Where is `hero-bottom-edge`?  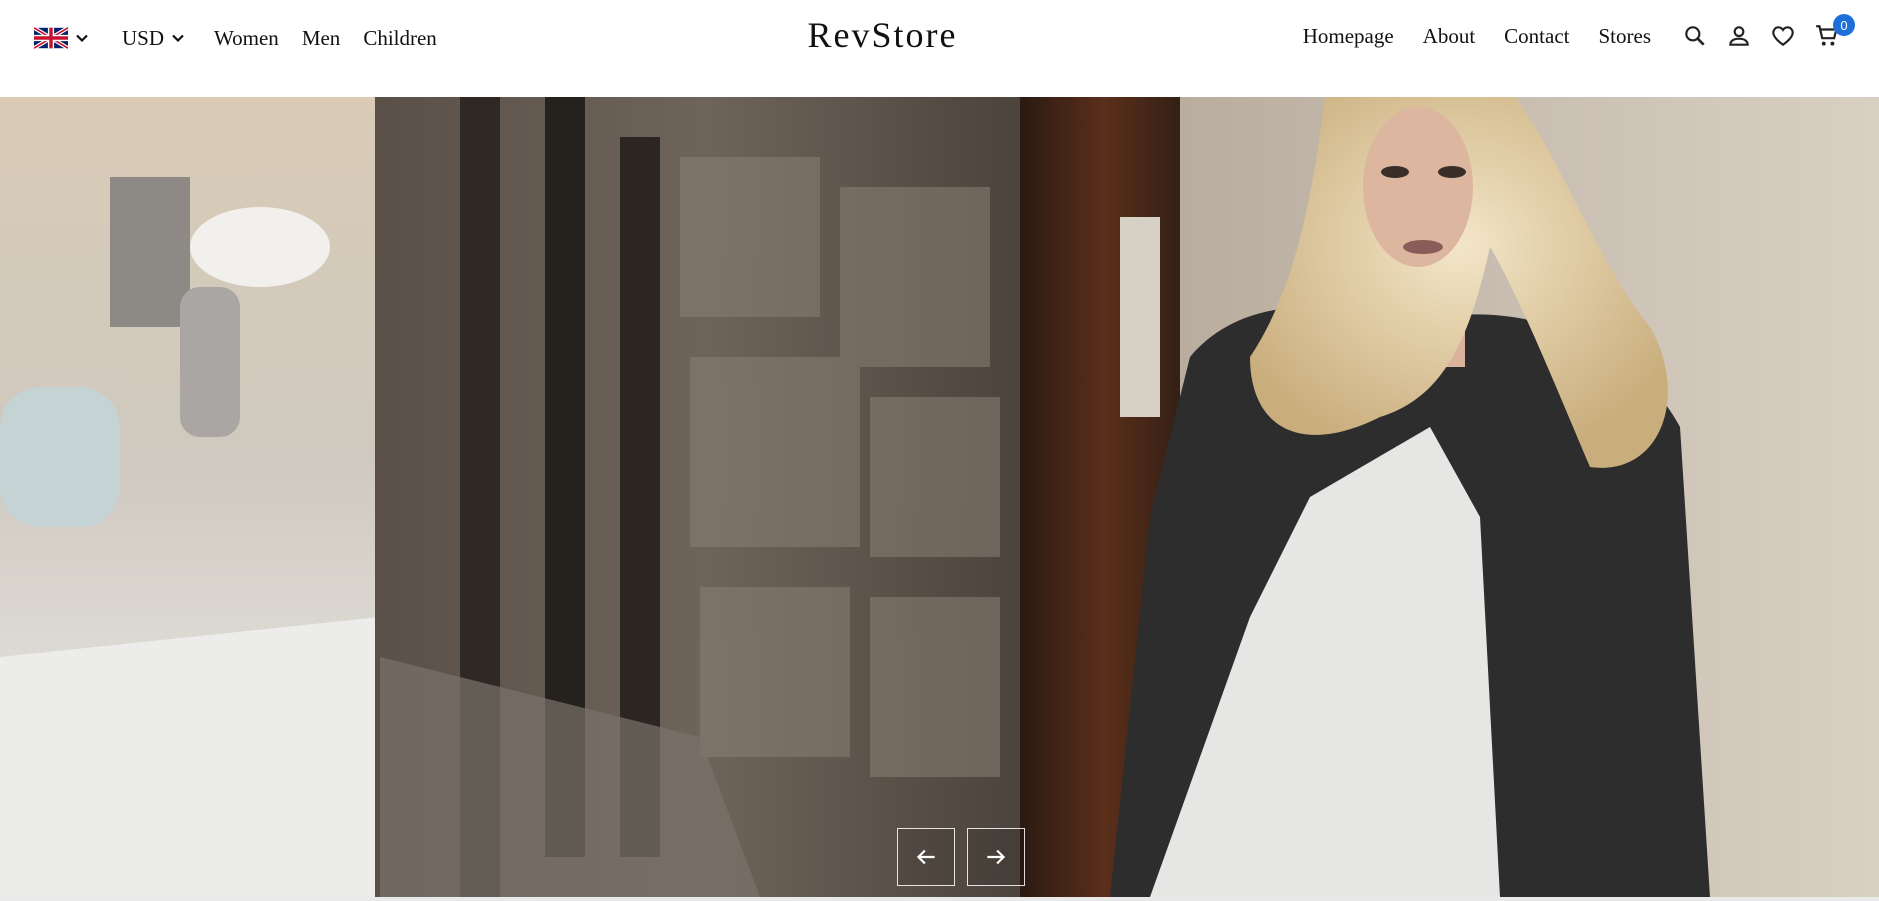
hero-bottom-edge is located at coordinates (939, 899).